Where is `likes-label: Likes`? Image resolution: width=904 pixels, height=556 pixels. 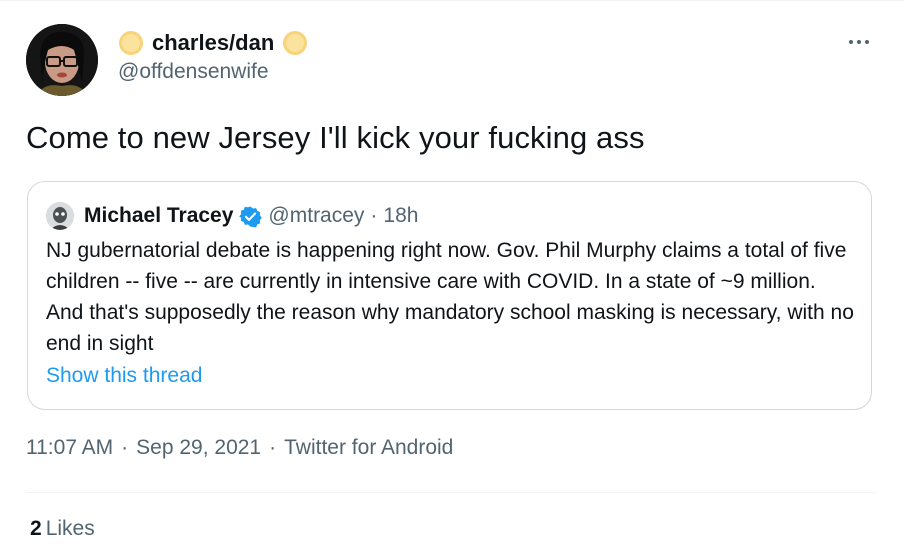
likes-label: Likes is located at coordinates (70, 528).